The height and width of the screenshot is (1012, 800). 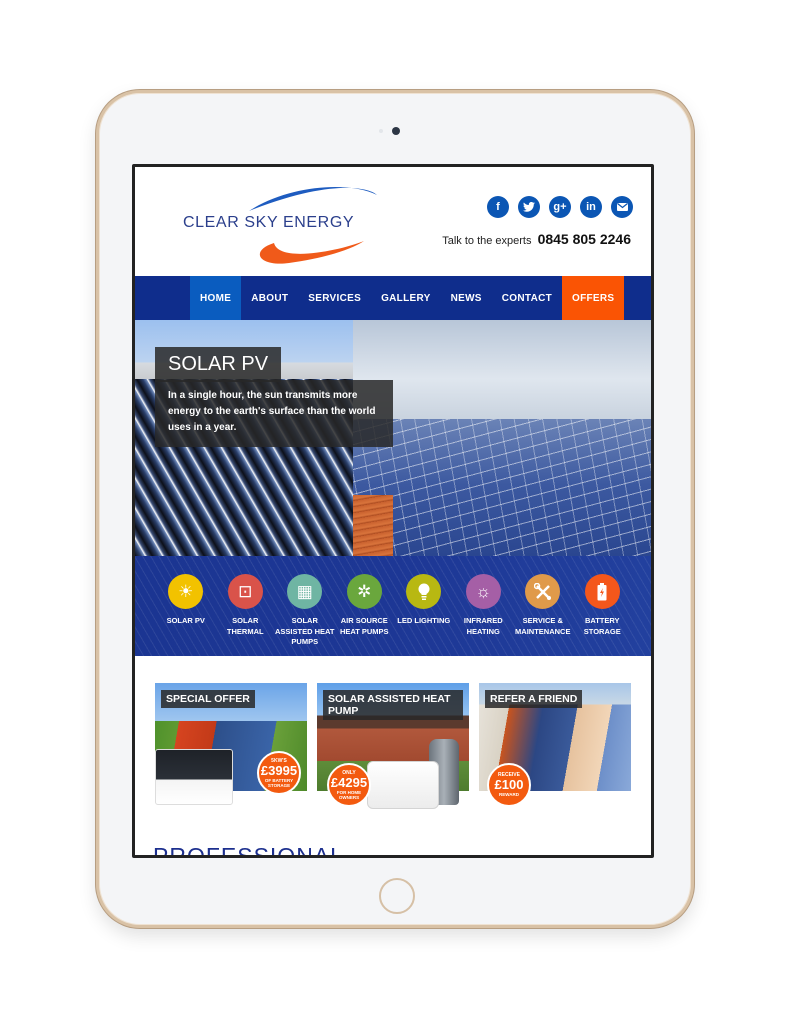 I want to click on service-solar-thermal: ⊡ SOLAR THERMAL, so click(x=246, y=611).